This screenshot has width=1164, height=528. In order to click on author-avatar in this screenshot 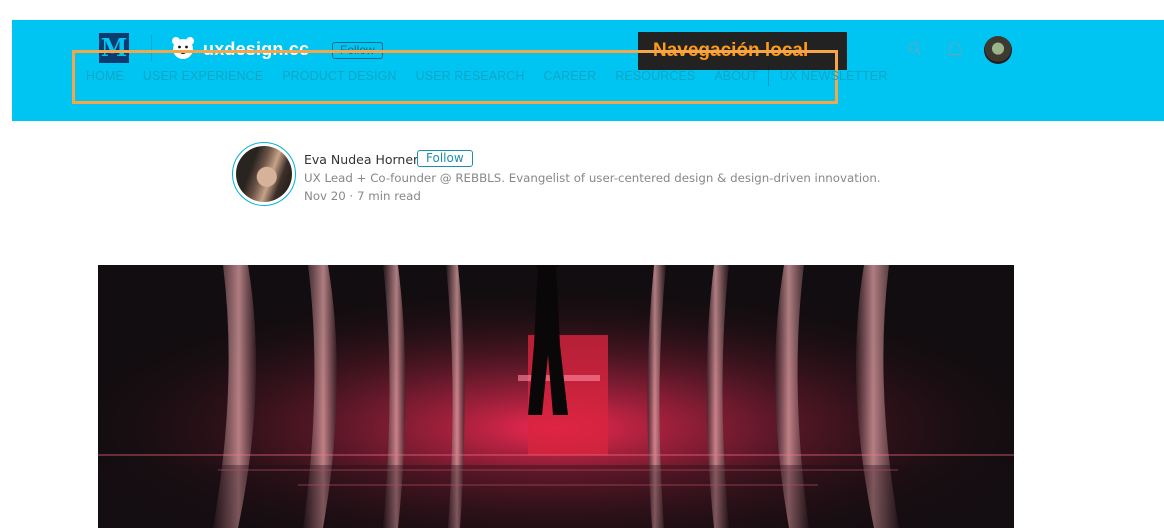, I will do `click(264, 174)`.